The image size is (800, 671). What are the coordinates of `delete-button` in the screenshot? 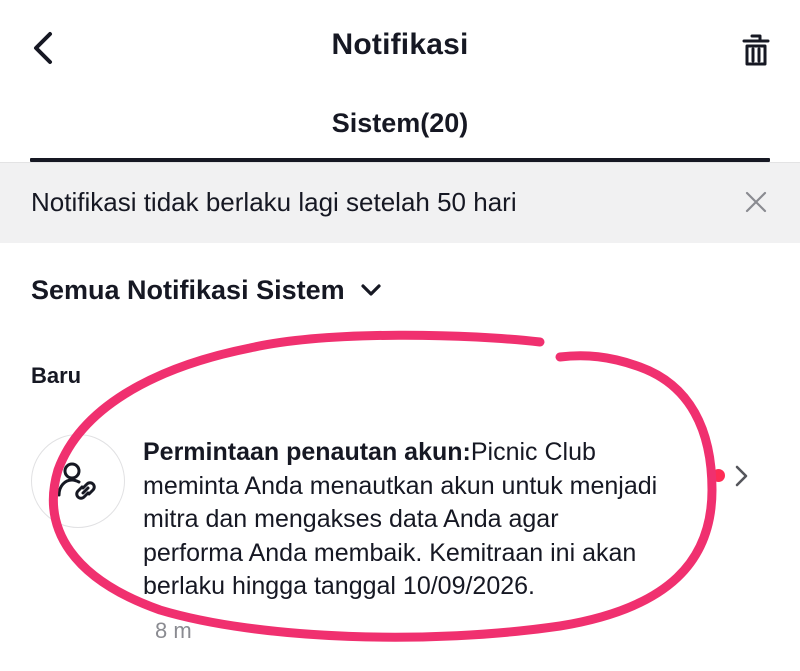 It's located at (756, 50).